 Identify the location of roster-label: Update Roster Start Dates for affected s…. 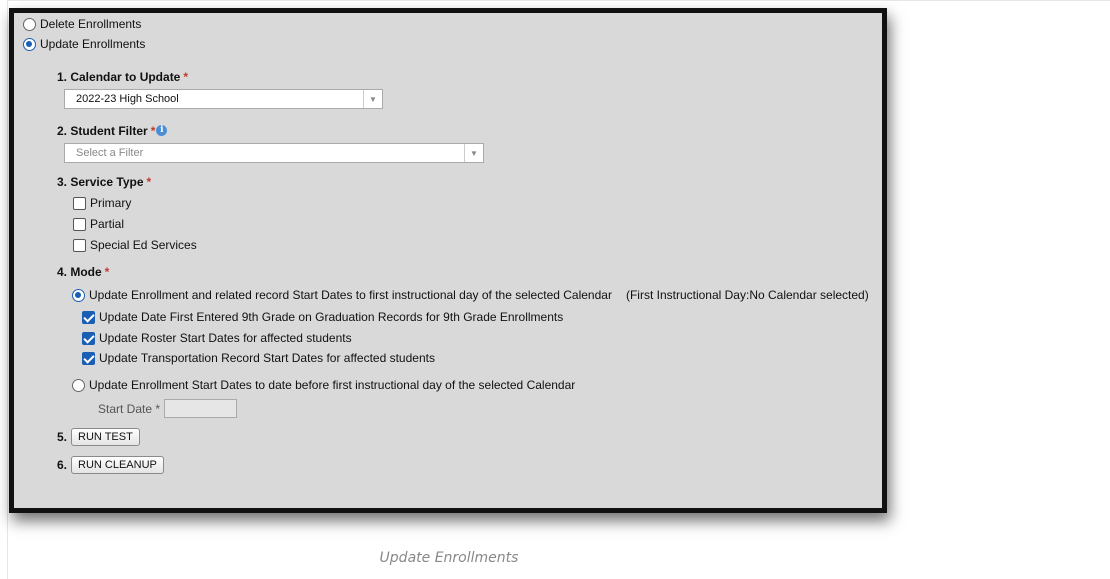
(225, 338).